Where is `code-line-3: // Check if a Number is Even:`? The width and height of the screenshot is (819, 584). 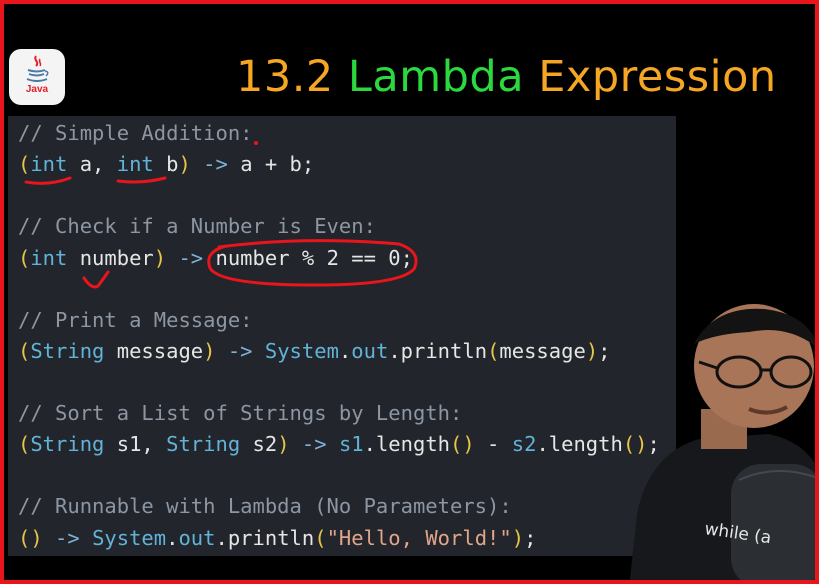 code-line-3: // Check if a Number is Even: is located at coordinates (197, 226).